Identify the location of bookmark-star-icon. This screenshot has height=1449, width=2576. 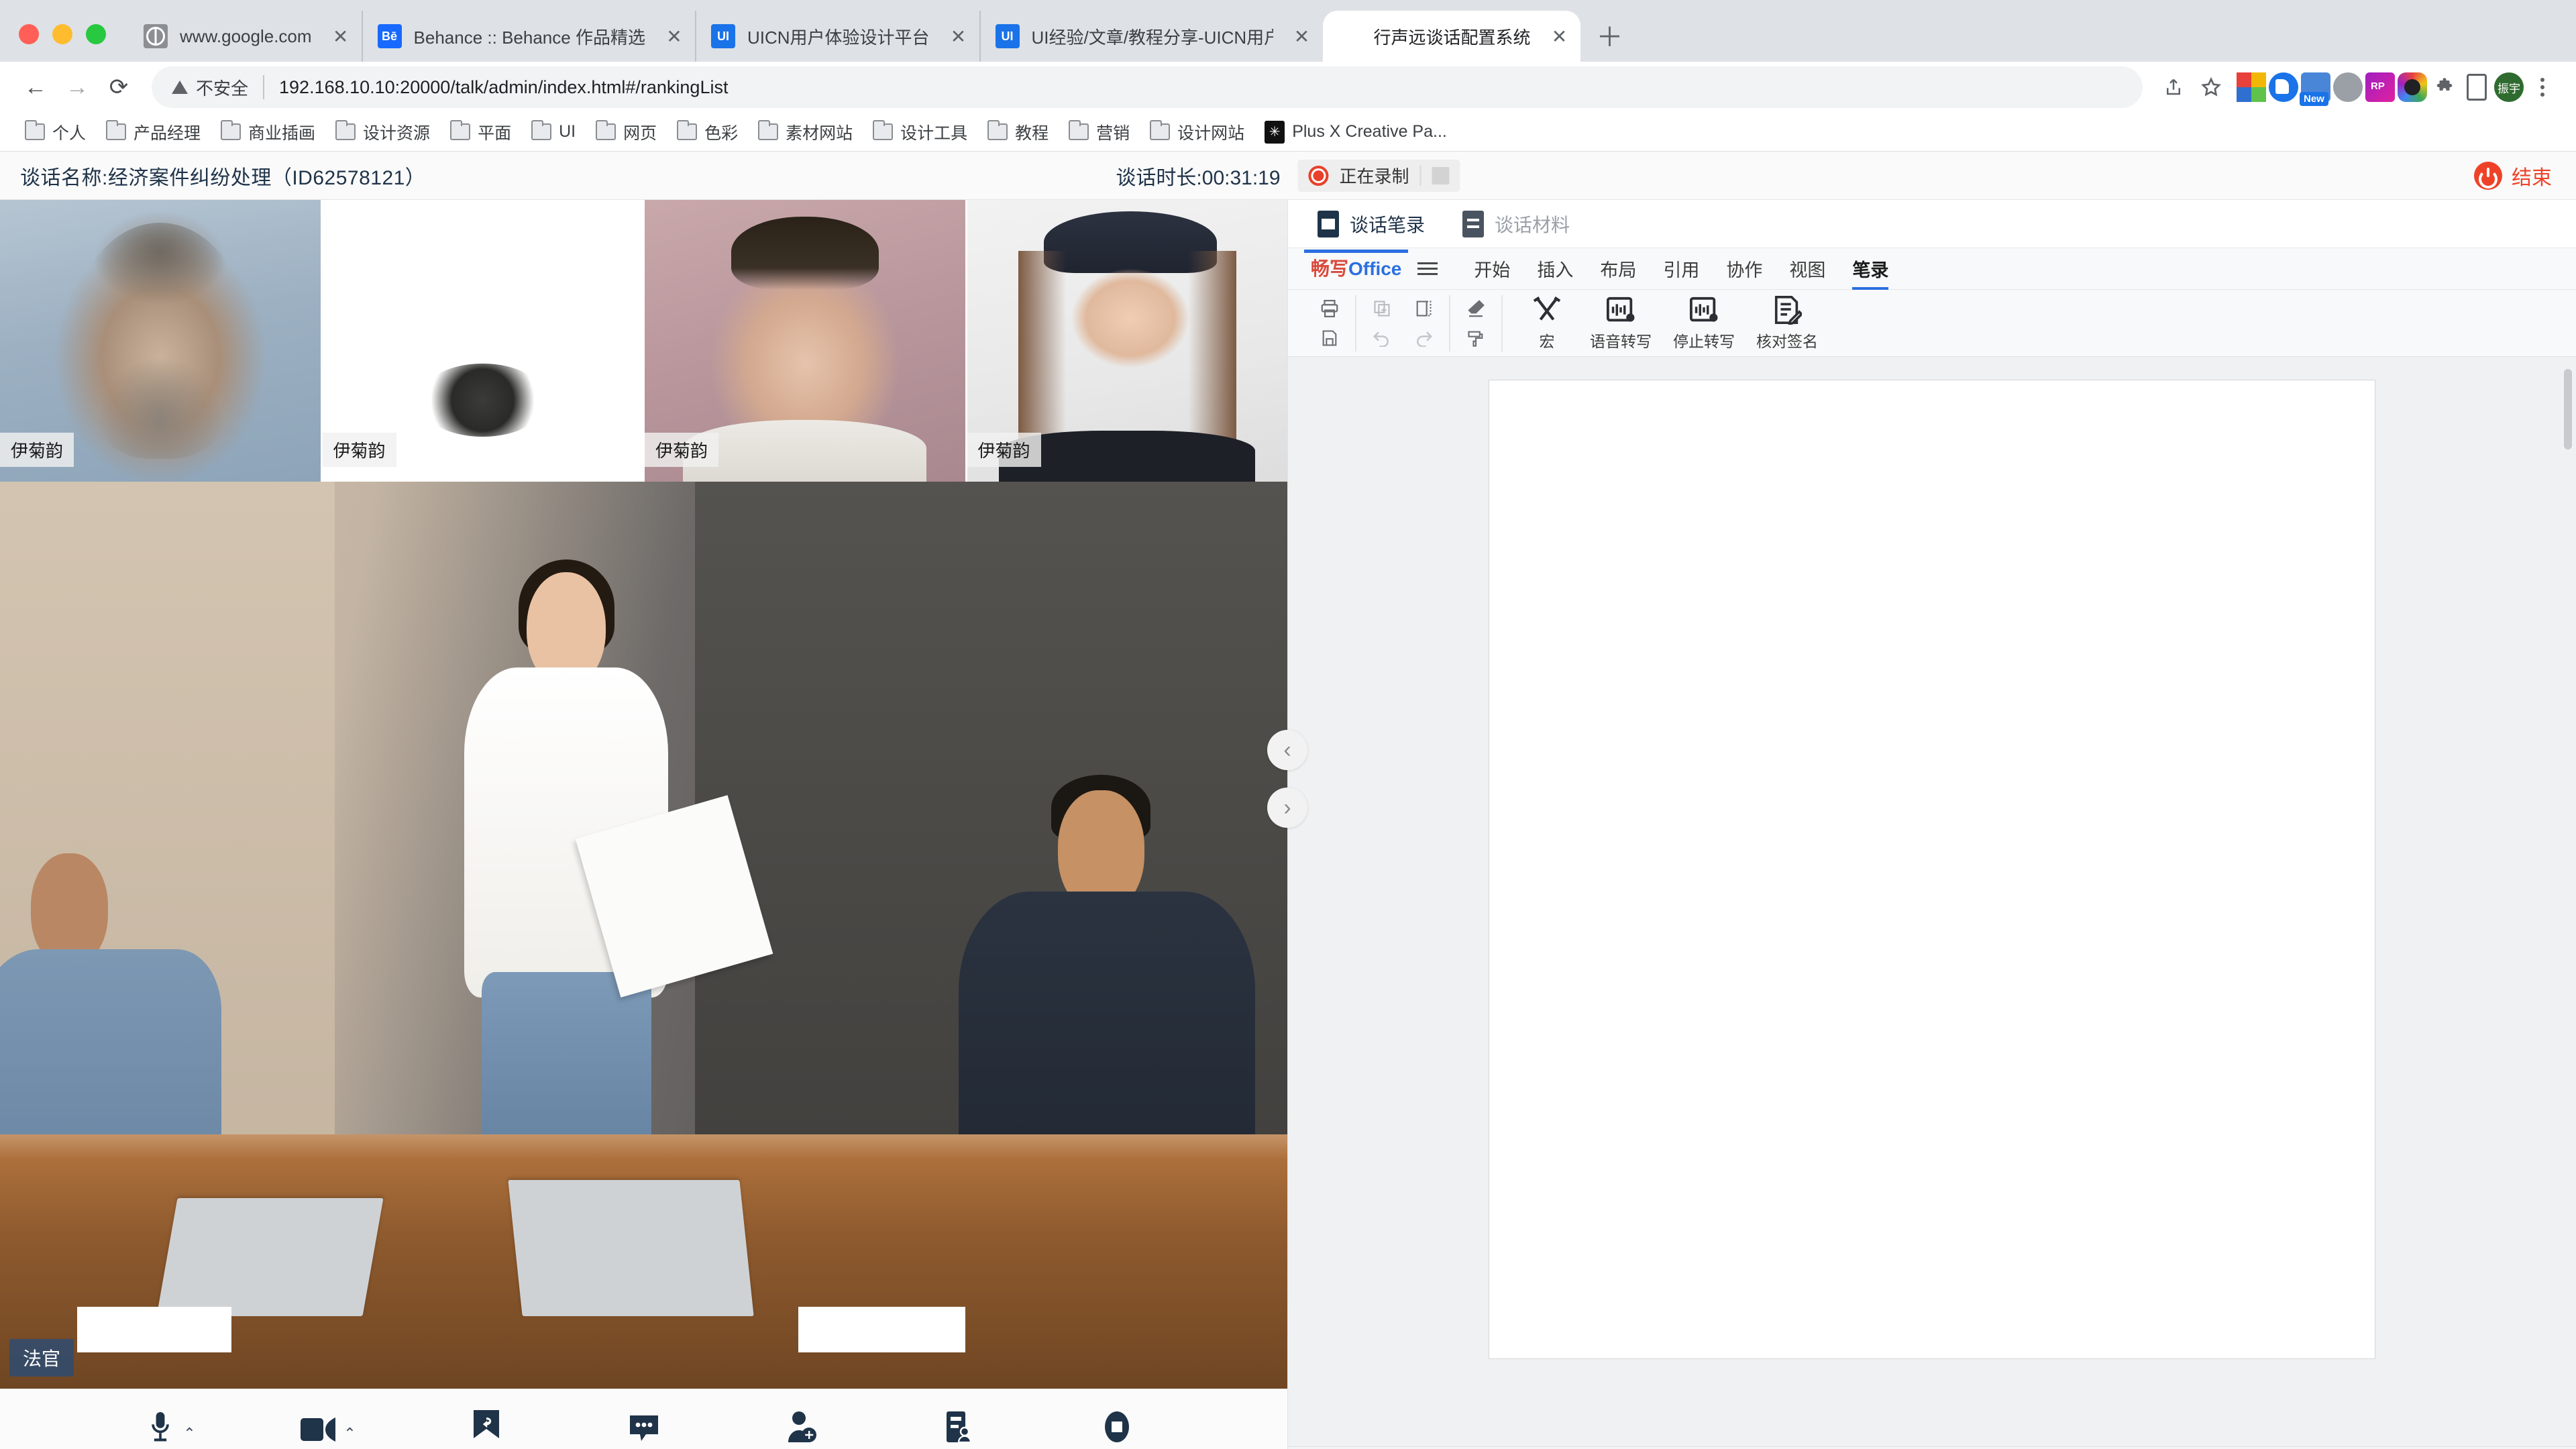
(2211, 87).